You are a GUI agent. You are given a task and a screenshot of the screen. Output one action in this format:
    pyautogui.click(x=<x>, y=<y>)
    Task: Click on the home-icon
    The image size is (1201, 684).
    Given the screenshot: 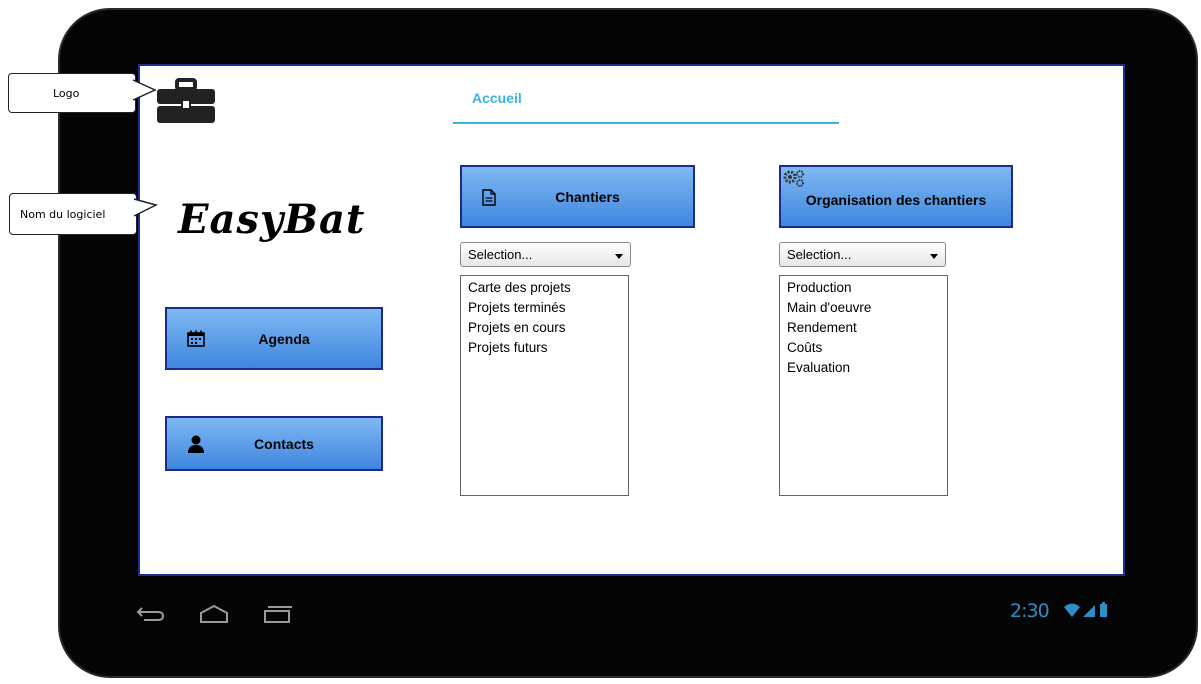 What is the action you would take?
    pyautogui.click(x=214, y=614)
    